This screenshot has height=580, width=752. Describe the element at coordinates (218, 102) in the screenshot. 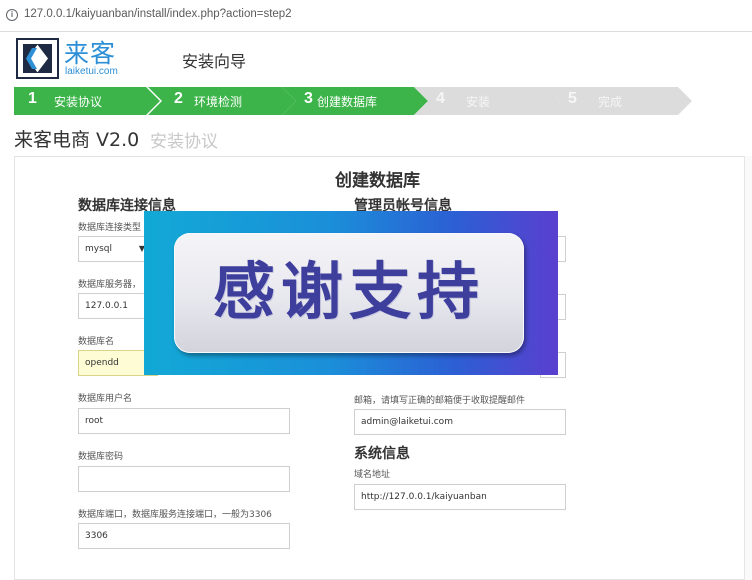

I see `step-2-label: 环境检测` at that location.